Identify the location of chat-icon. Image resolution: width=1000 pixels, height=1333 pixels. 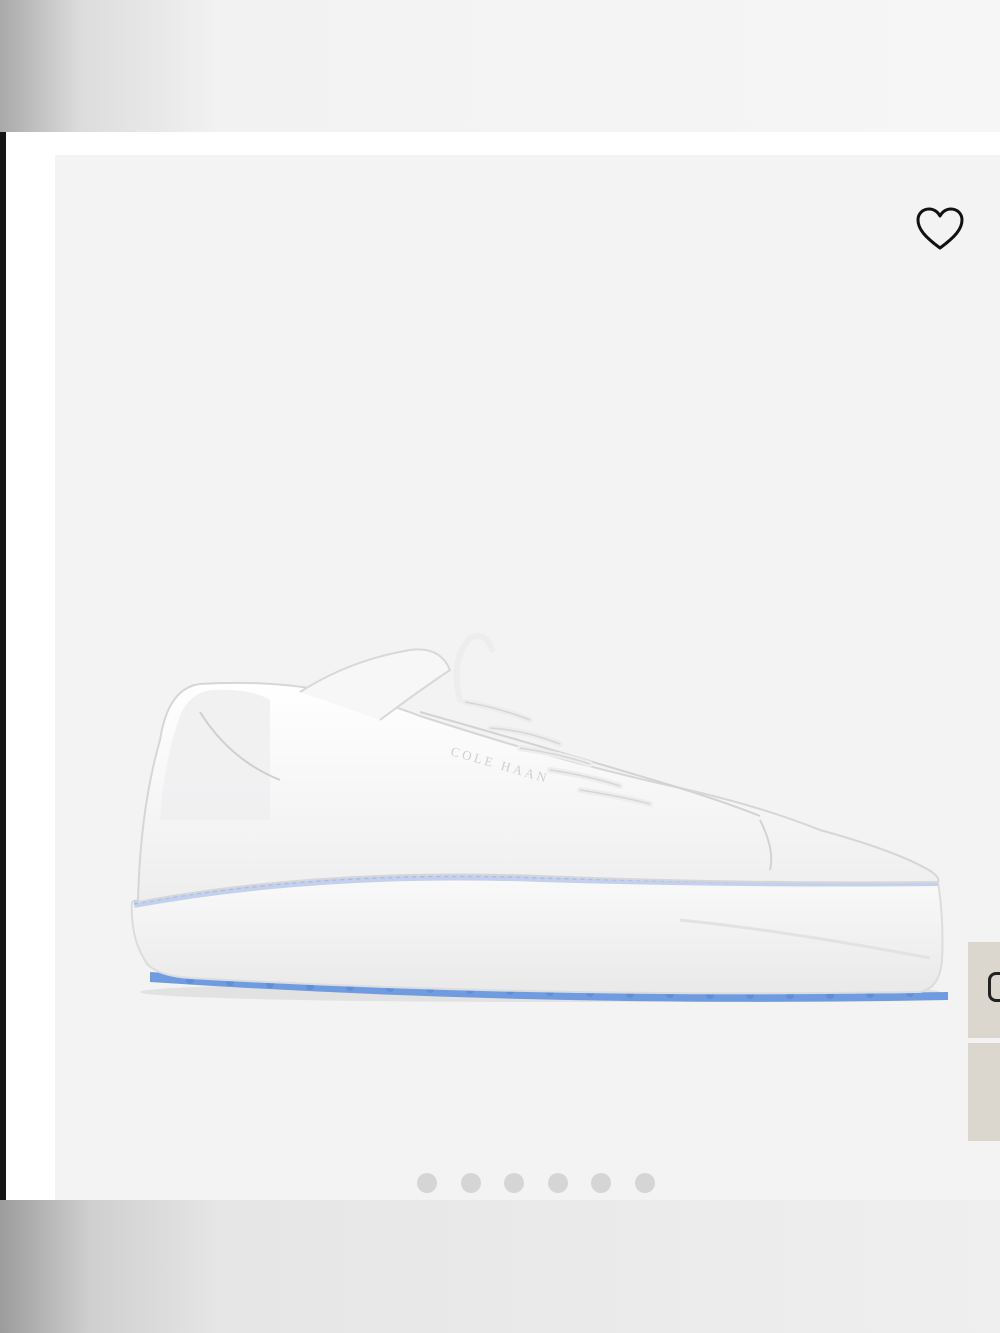
(994, 987).